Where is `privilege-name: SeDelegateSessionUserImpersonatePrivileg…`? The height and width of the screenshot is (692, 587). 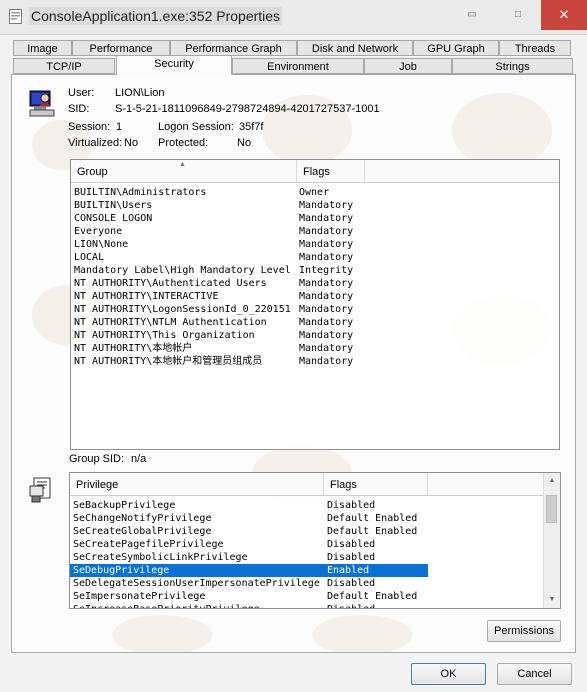
privilege-name: SeDelegateSessionUserImpersonatePrivileg… is located at coordinates (196, 583).